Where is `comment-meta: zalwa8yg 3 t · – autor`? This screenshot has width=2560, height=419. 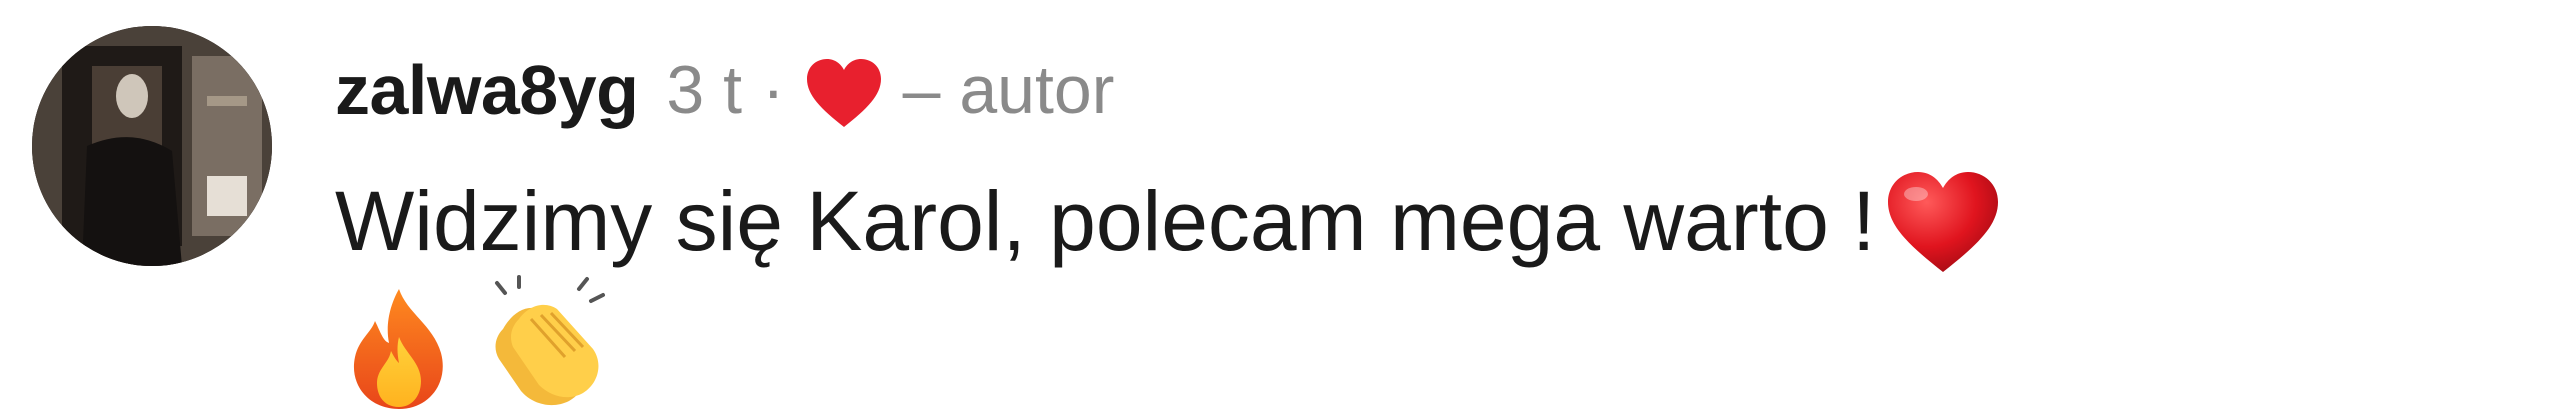 comment-meta: zalwa8yg 3 t · – autor is located at coordinates (724, 90).